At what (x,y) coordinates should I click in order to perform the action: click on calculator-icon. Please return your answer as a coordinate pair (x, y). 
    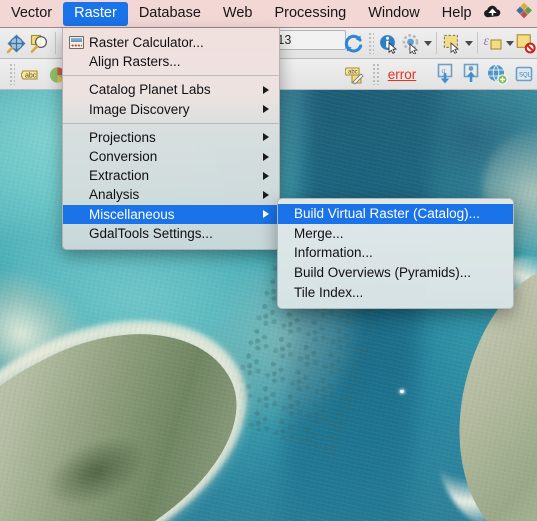
    Looking at the image, I should click on (76, 42).